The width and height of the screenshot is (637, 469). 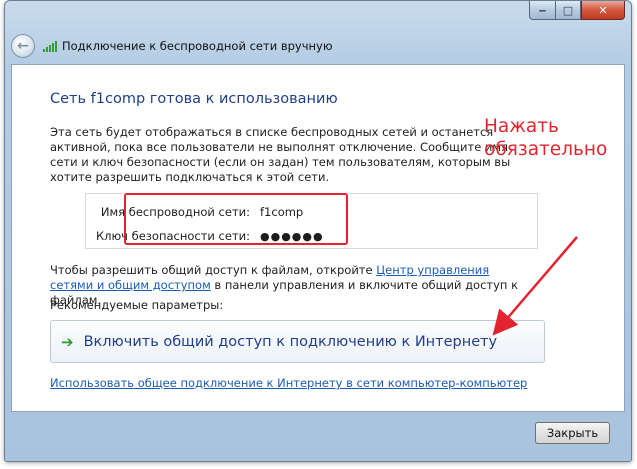 I want to click on window-title: Подключение к беспроводной сети вручную, so click(x=197, y=46).